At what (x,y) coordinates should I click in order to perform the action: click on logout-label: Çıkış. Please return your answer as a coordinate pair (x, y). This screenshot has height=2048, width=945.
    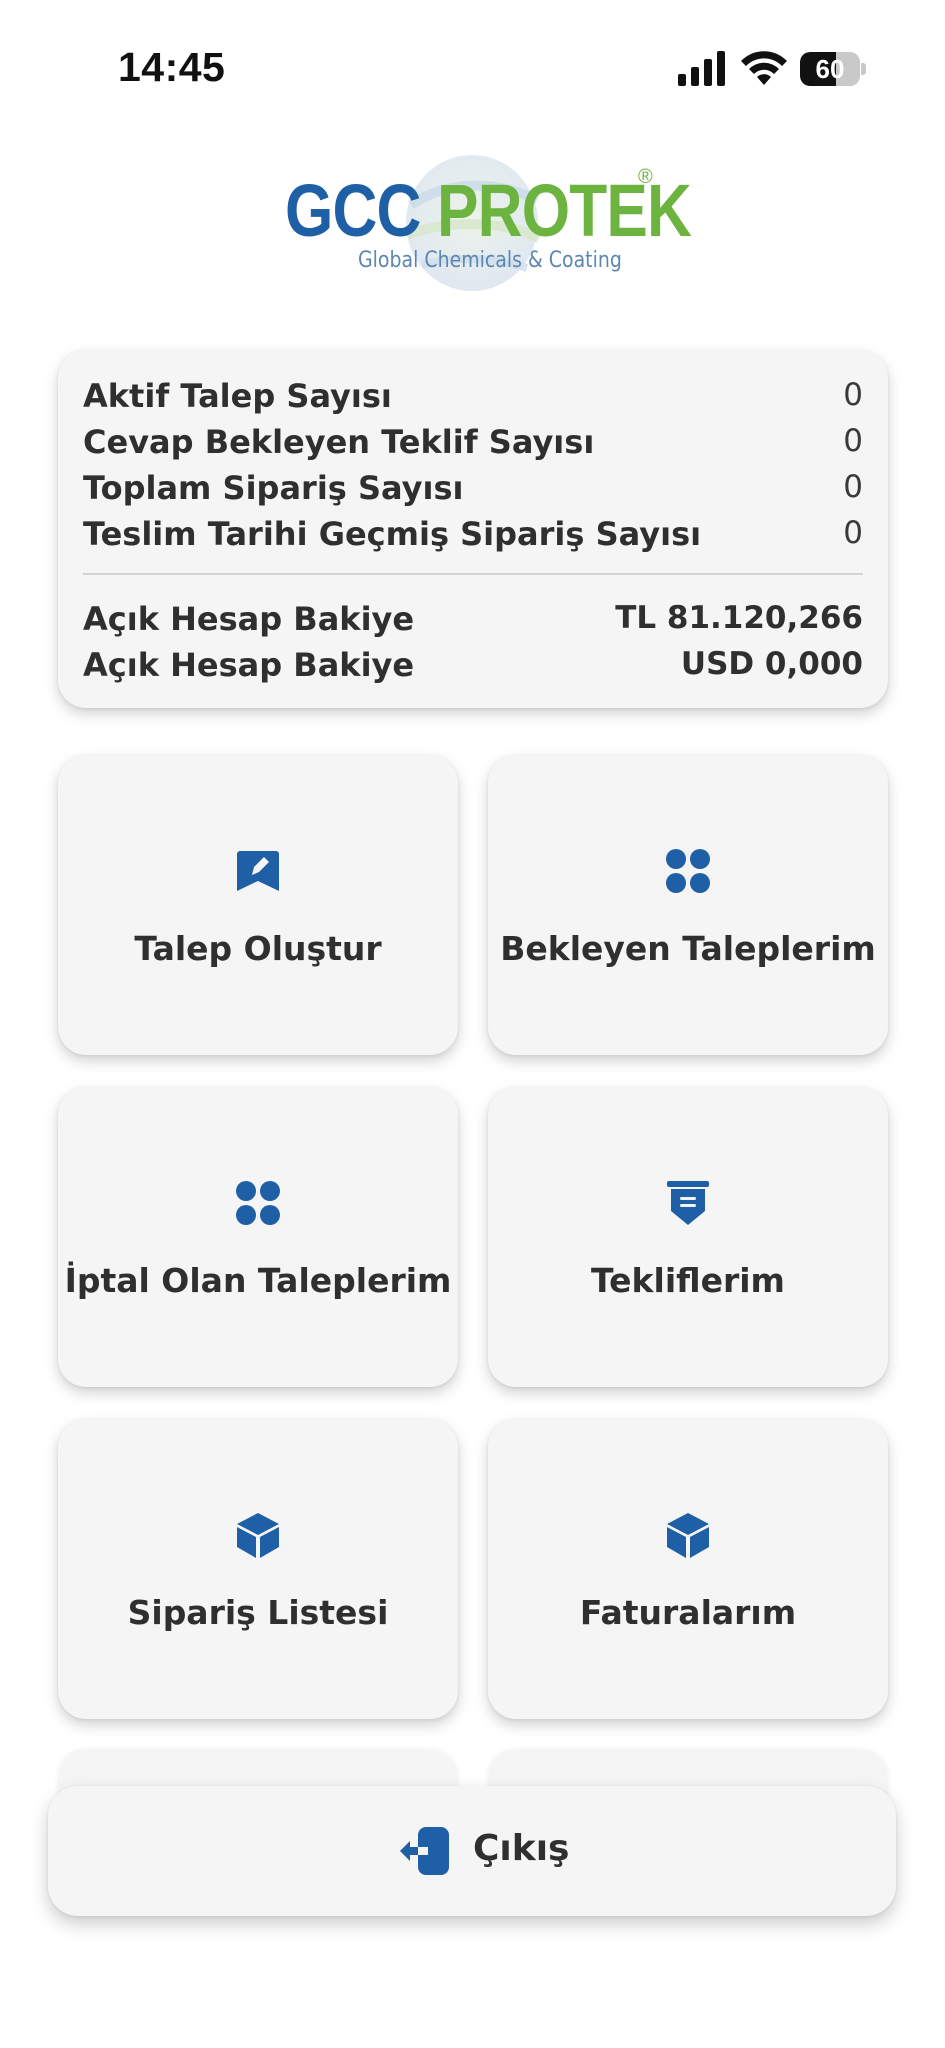
    Looking at the image, I should click on (521, 1848).